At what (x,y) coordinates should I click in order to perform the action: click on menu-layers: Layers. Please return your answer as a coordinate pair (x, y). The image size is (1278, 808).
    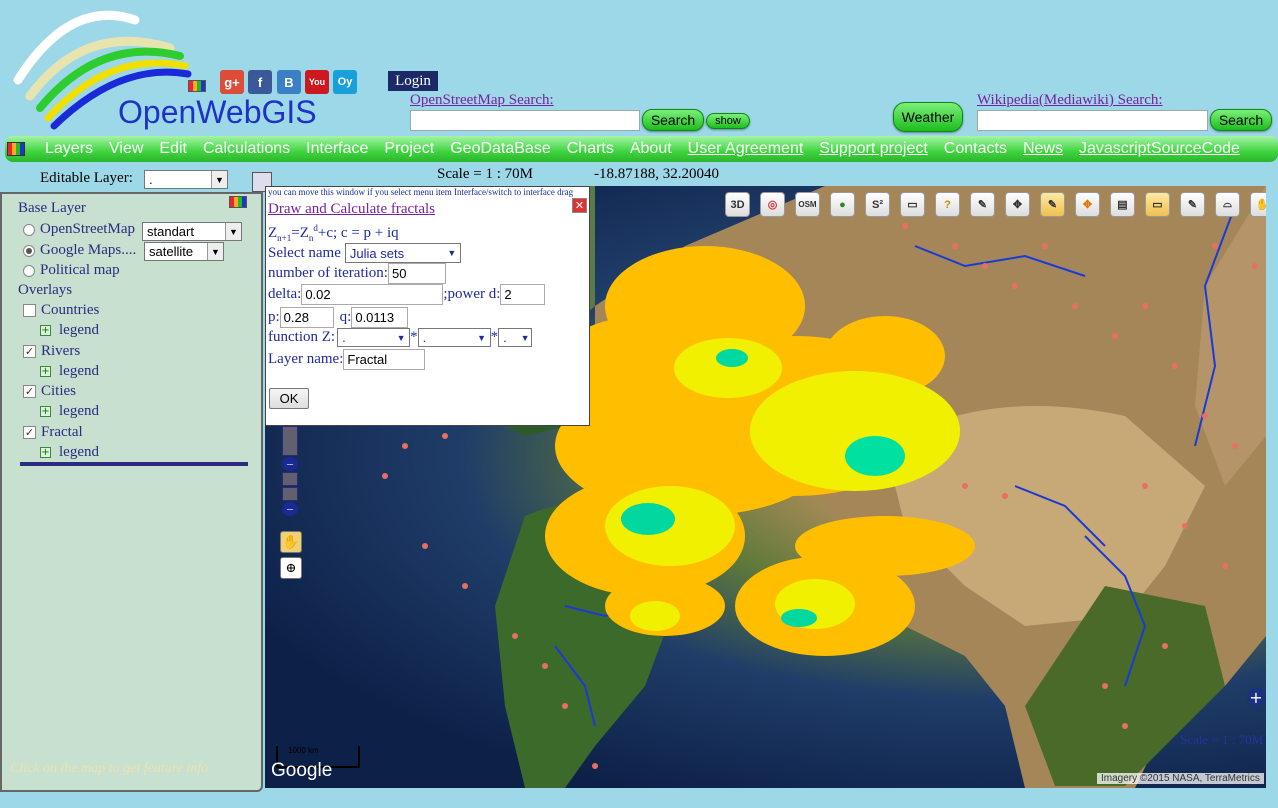
    Looking at the image, I should click on (69, 149).